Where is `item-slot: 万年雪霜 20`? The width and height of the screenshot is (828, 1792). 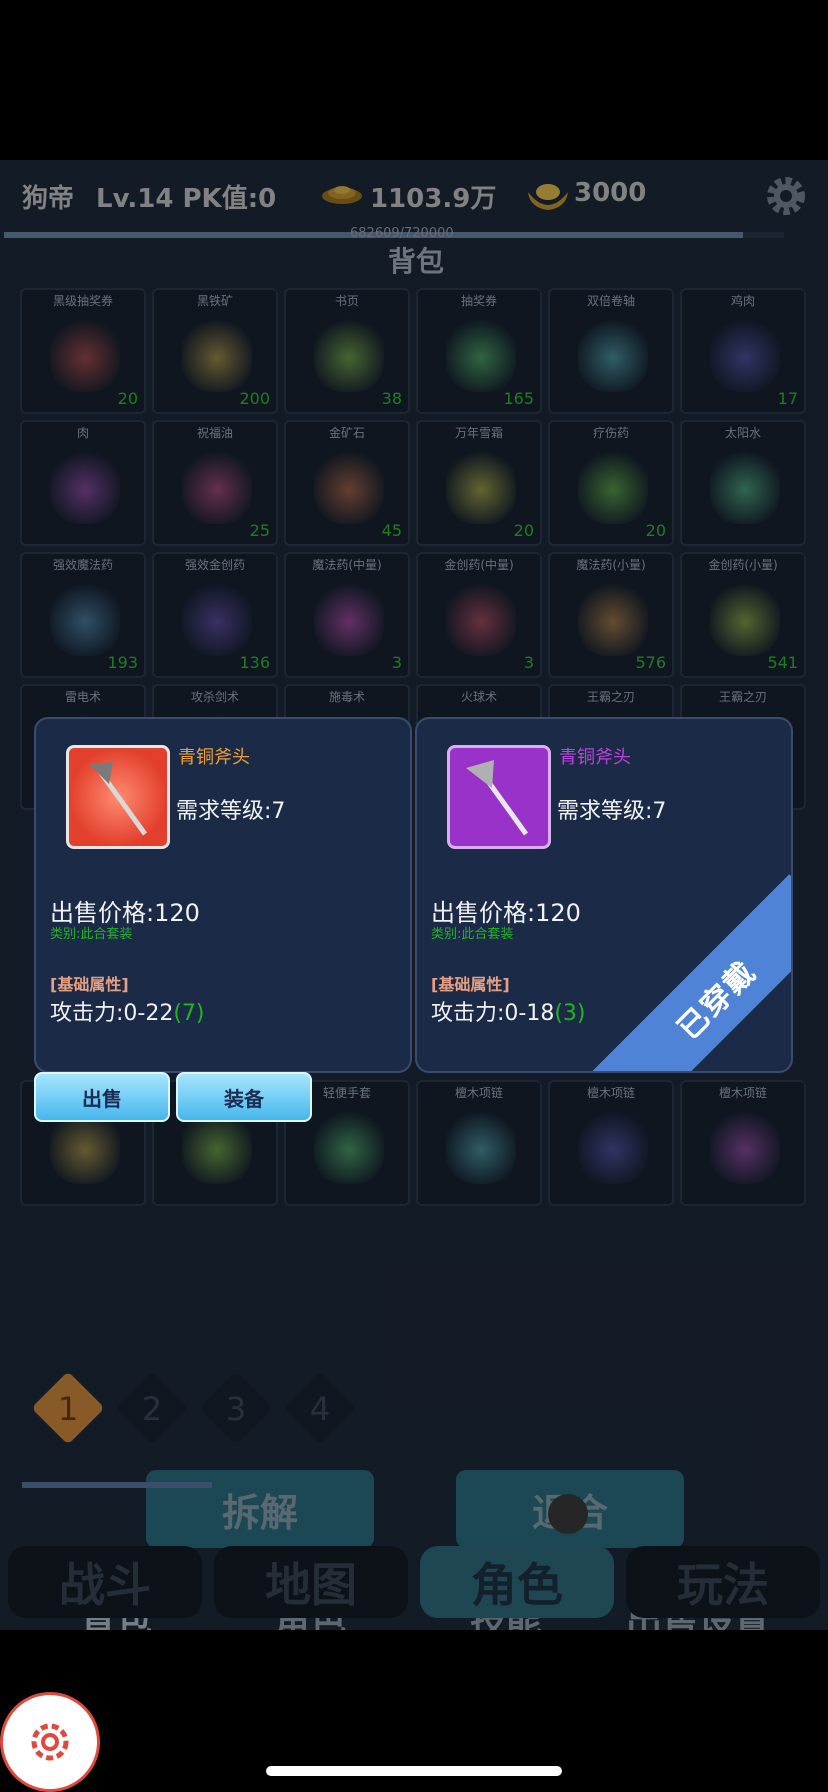
item-slot: 万年雪霜 20 is located at coordinates (479, 483).